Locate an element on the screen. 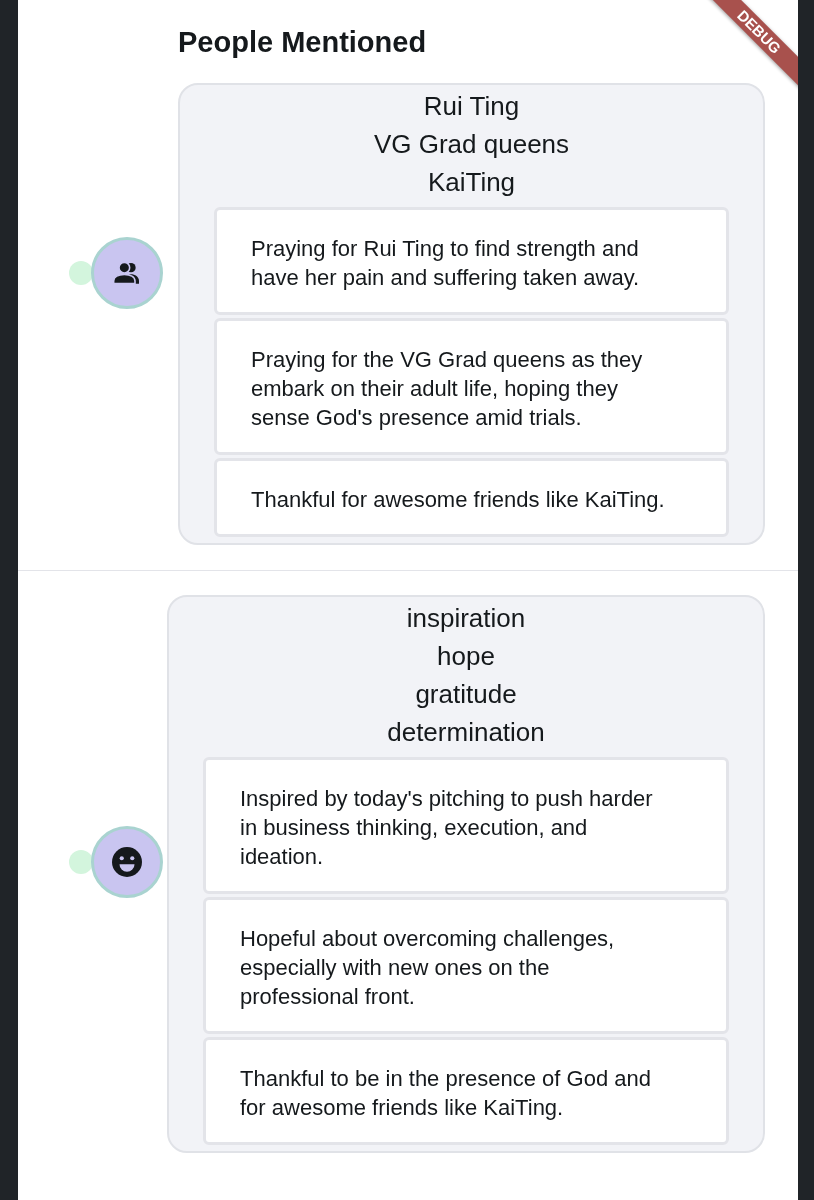  tag-label: gratitude is located at coordinates (466, 694).